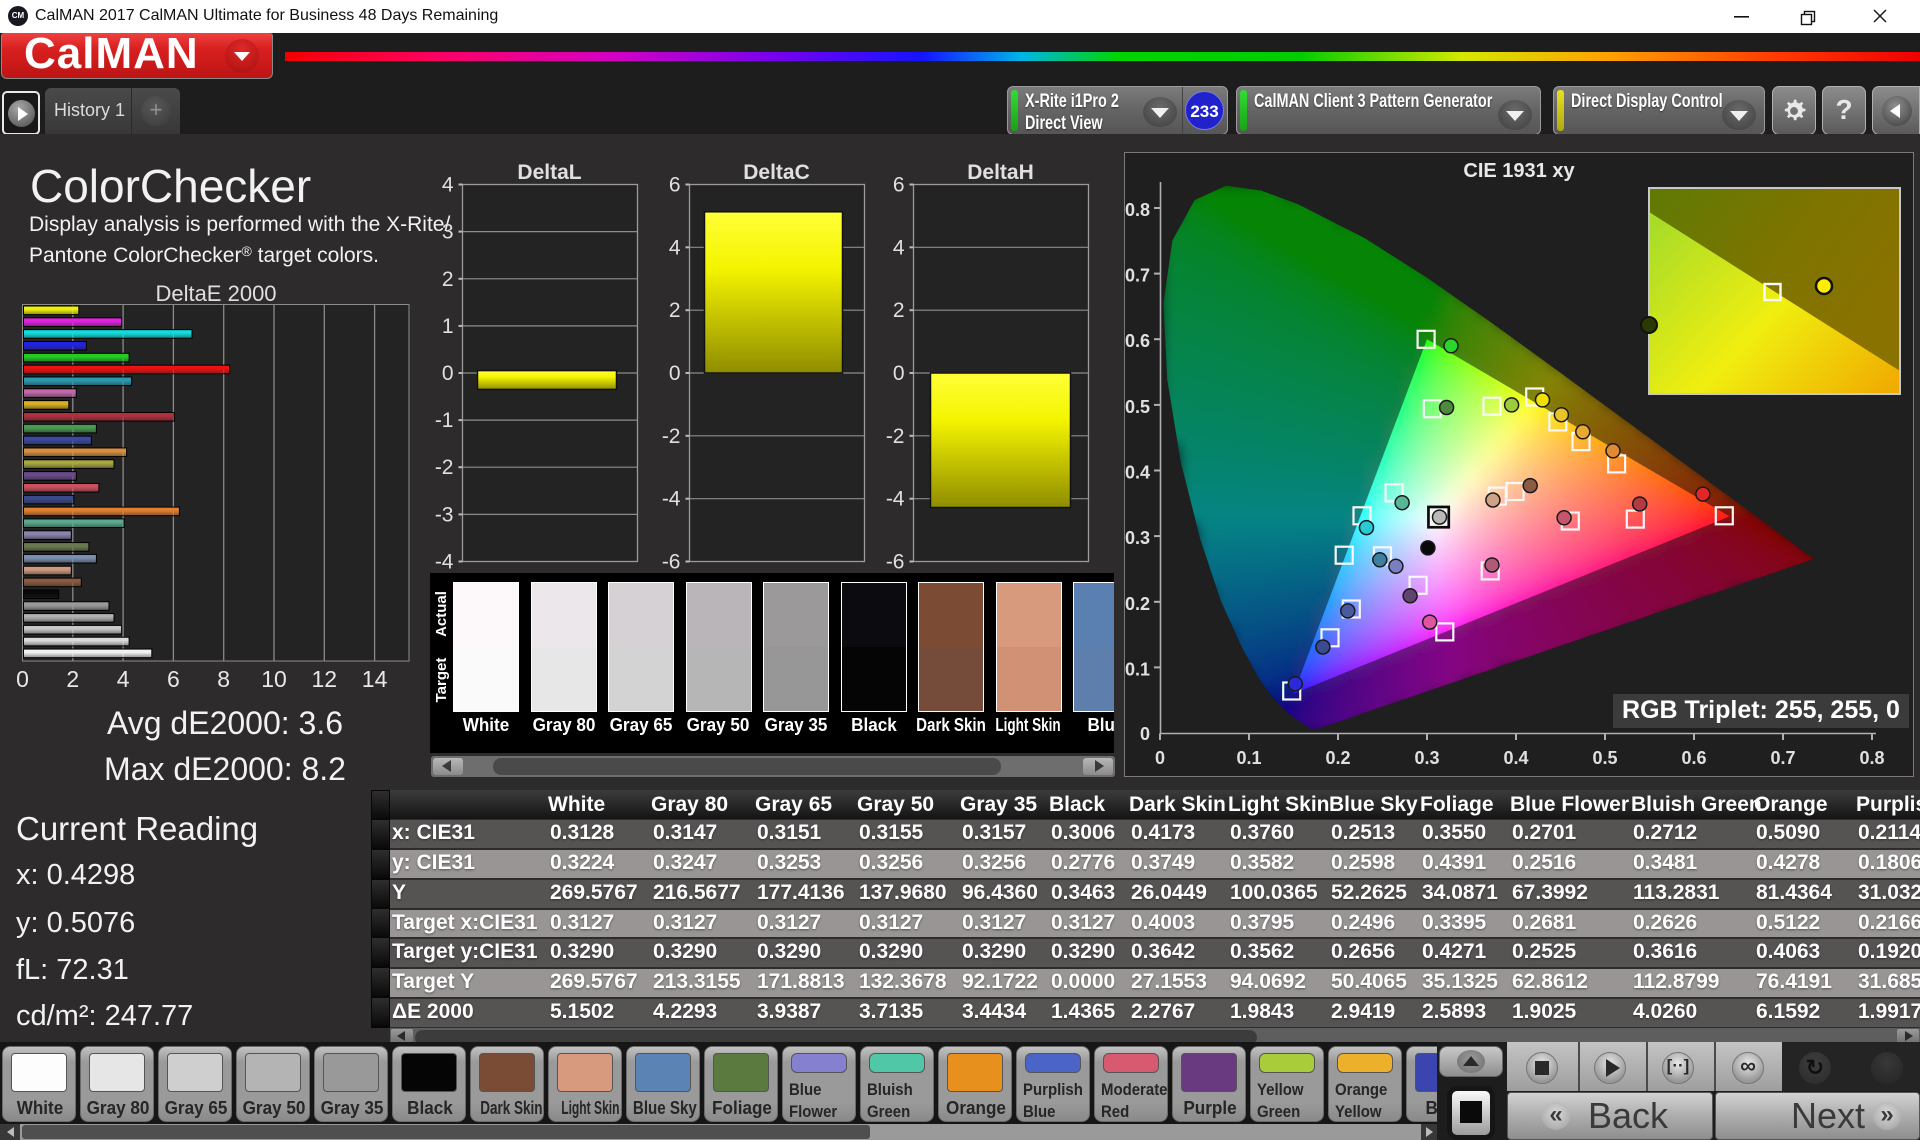 This screenshot has width=1920, height=1140. What do you see at coordinates (444, 420) in the screenshot?
I see `svg-text: -1` at bounding box center [444, 420].